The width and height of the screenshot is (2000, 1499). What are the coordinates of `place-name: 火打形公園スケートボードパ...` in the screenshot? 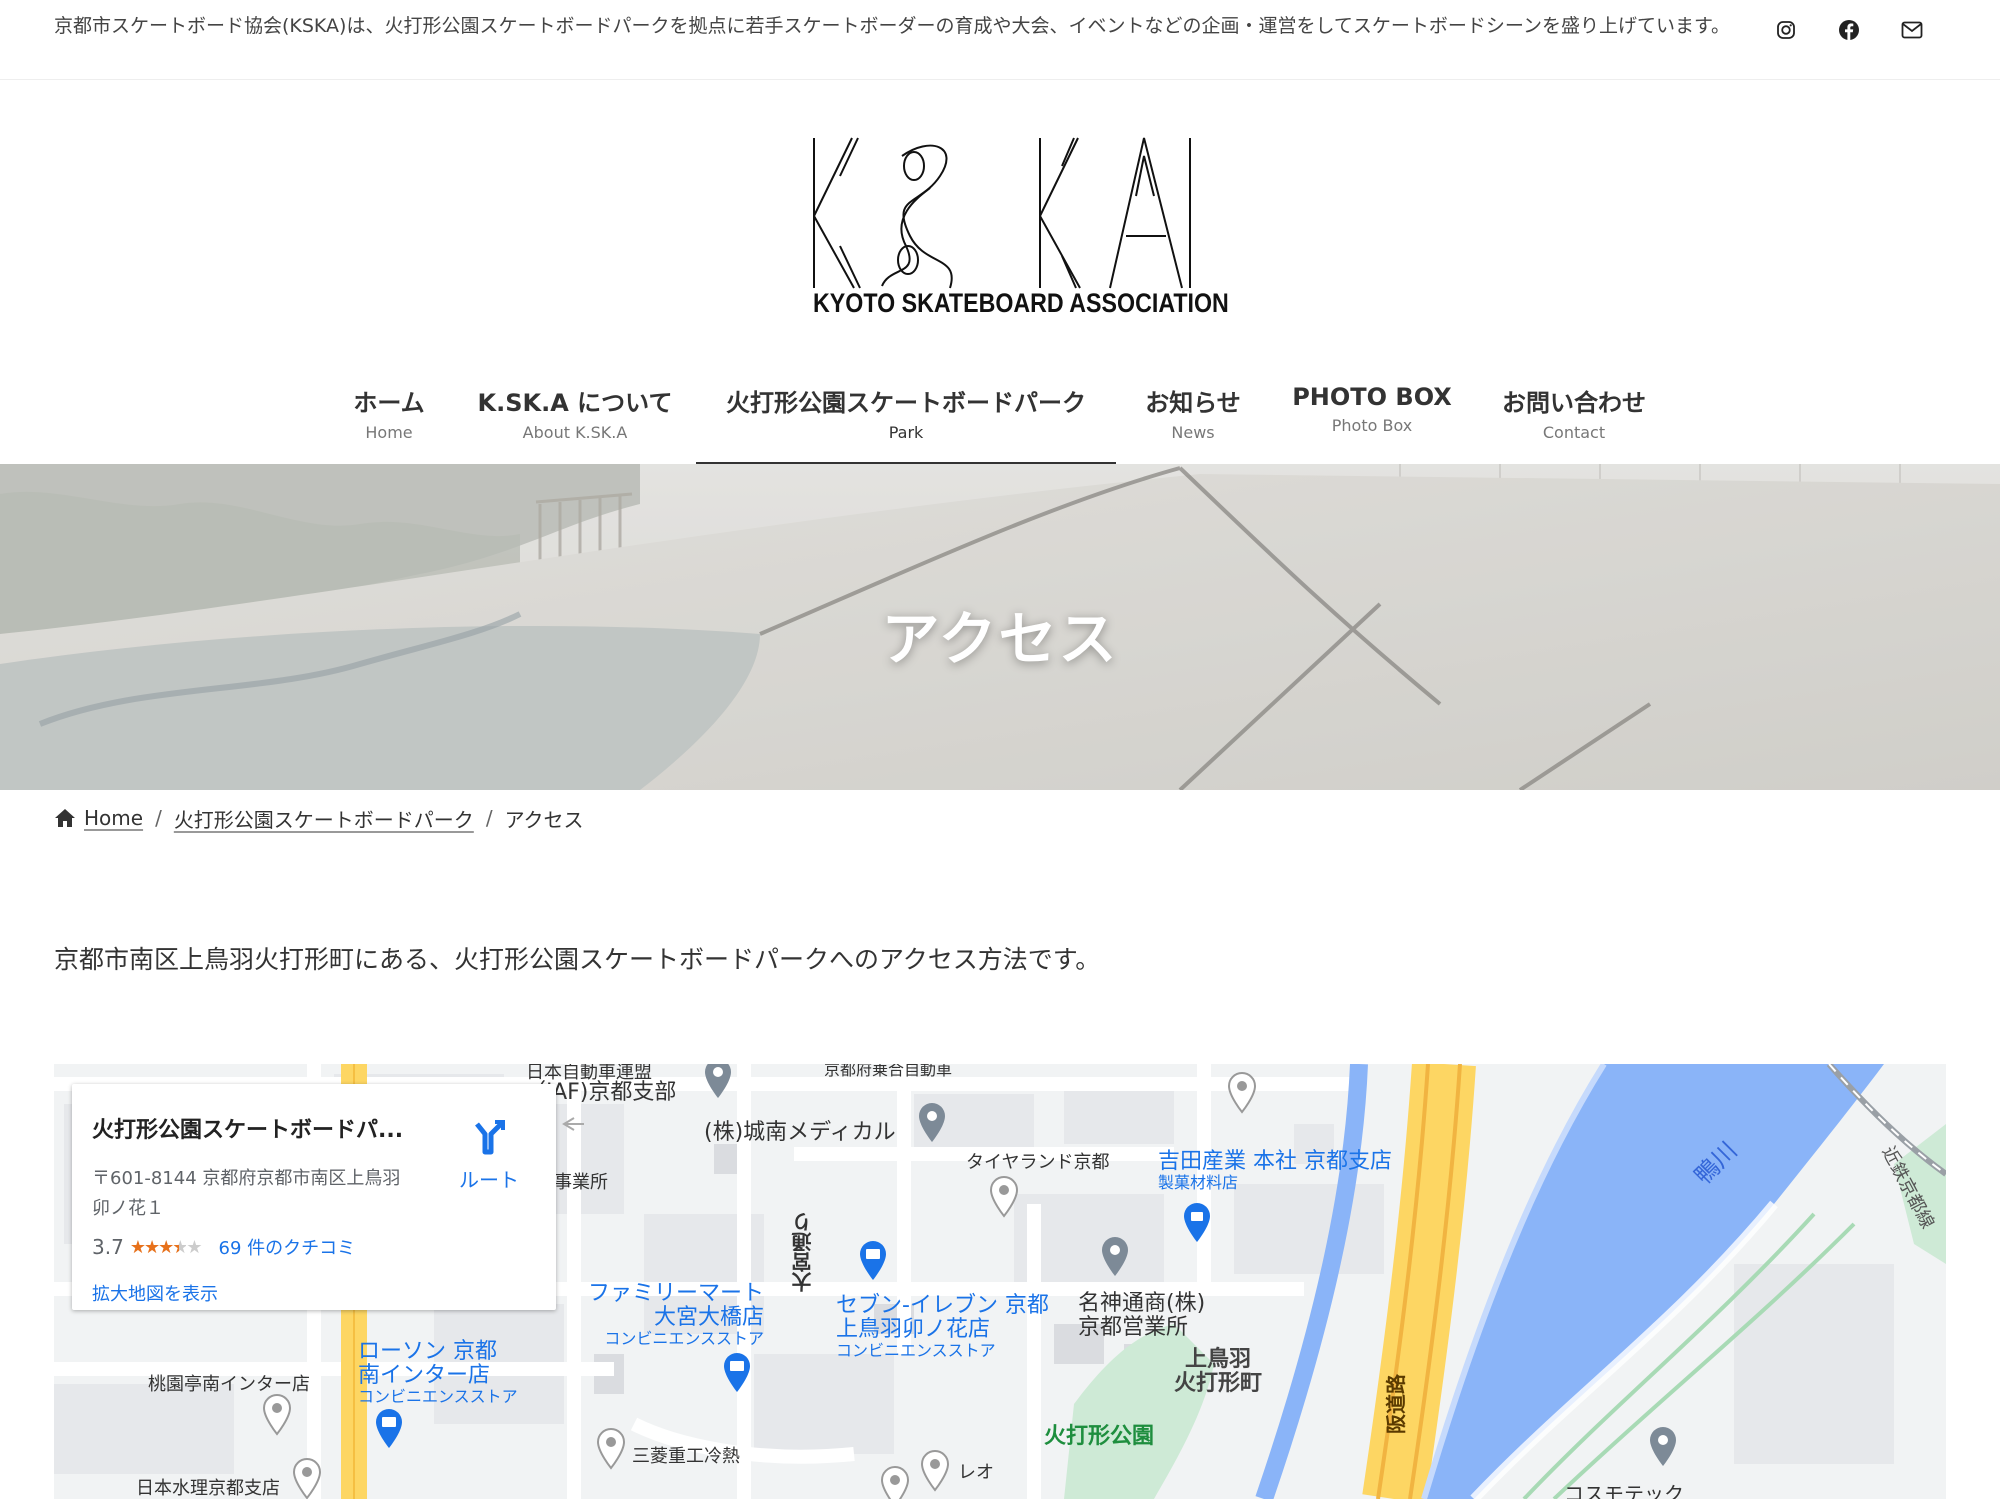 It's located at (248, 1130).